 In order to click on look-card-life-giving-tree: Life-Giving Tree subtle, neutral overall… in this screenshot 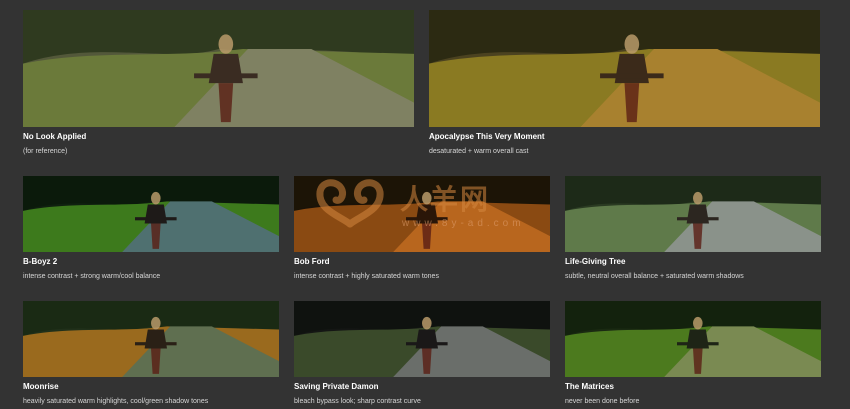, I will do `click(693, 228)`.